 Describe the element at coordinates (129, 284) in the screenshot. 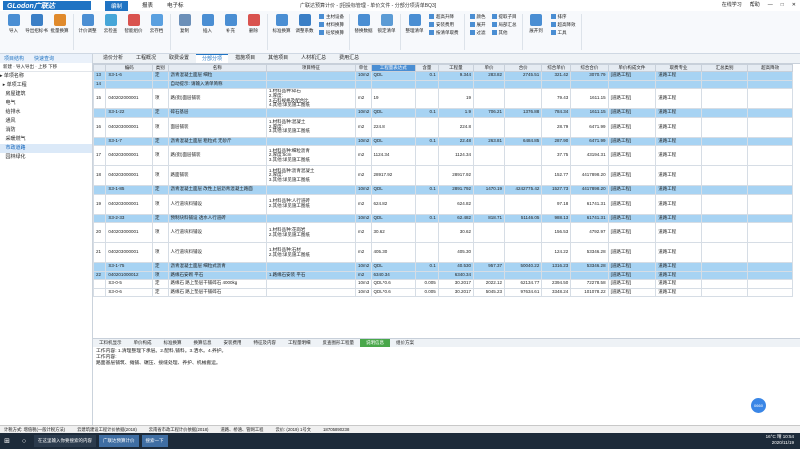

I see `cell-code: S3-0-5` at that location.